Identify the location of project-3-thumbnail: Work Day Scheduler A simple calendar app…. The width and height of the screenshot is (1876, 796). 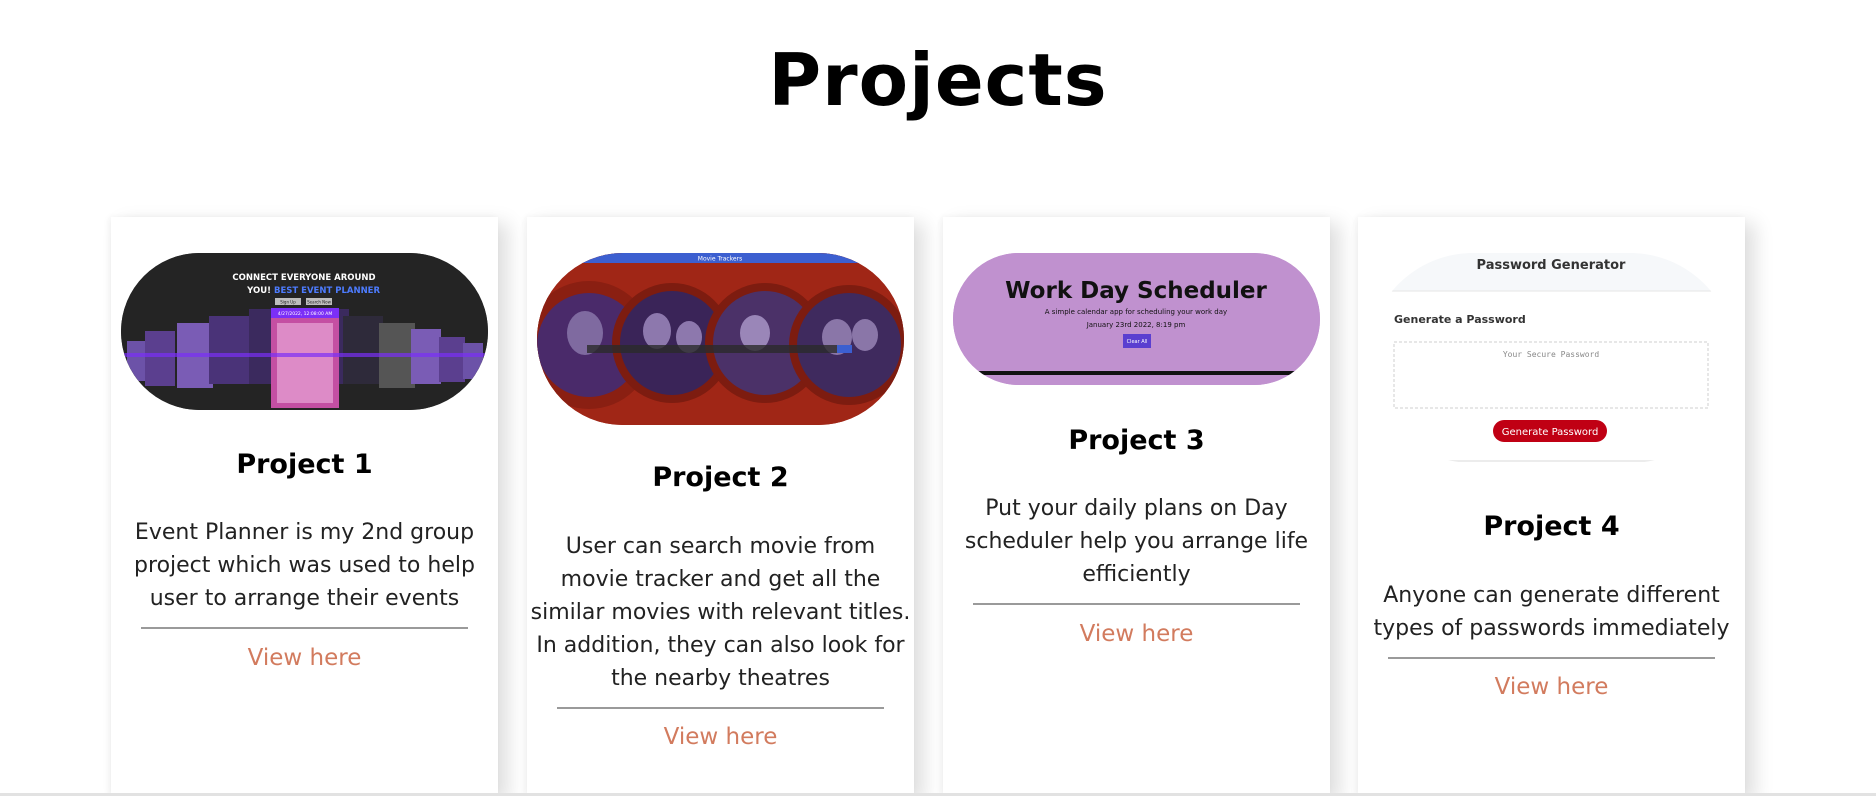
(1136, 319).